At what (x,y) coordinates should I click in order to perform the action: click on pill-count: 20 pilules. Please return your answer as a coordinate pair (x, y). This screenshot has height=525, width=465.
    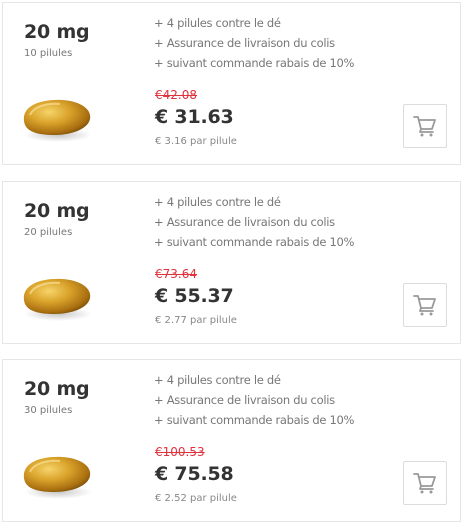
    Looking at the image, I should click on (48, 232).